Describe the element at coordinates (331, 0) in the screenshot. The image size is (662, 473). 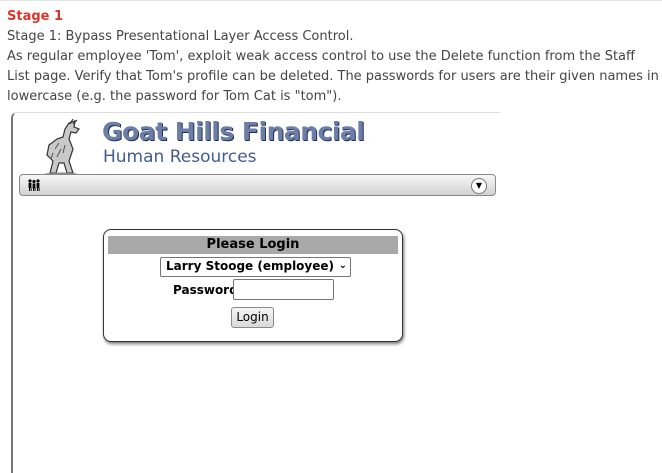
I see `top-divider` at that location.